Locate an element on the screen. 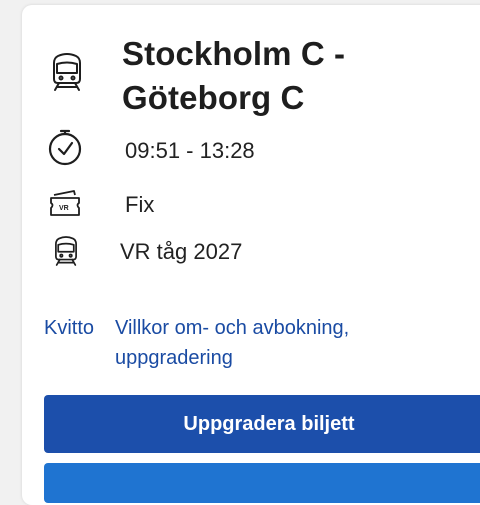 The height and width of the screenshot is (505, 480). ticket-type: Fix is located at coordinates (140, 204).